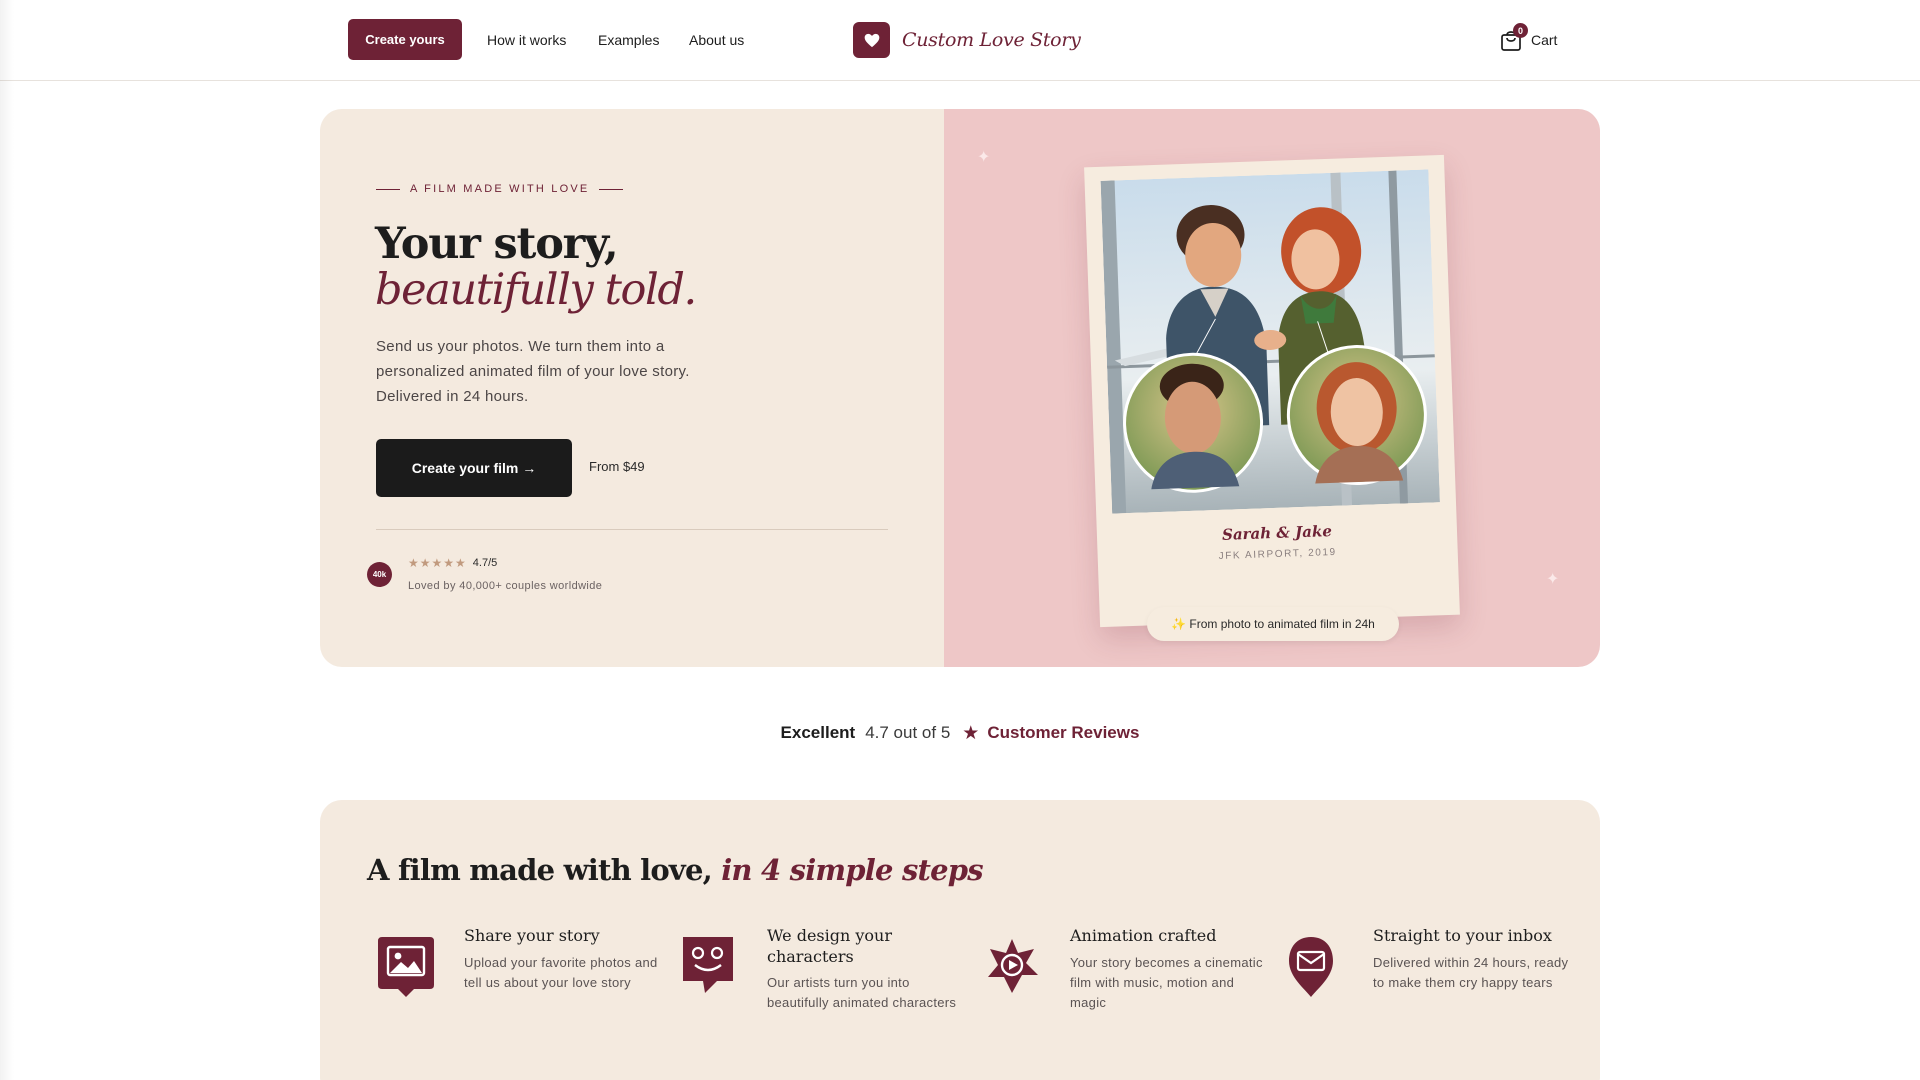 The image size is (1920, 1080). I want to click on cart-count-badge: 0, so click(1520, 30).